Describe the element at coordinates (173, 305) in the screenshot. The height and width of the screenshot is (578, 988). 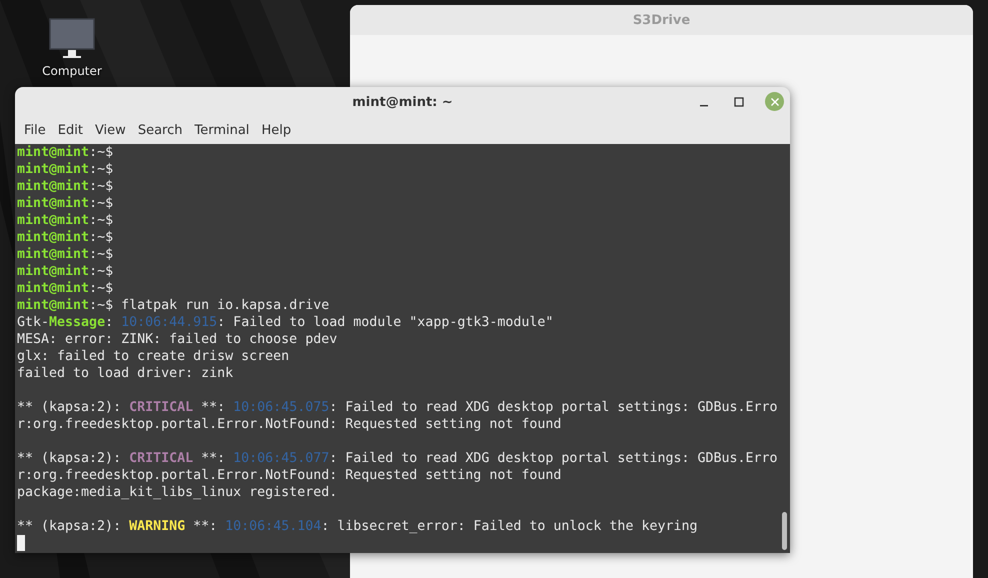
I see `terminal-line: mint@mint:~$ flatpak run io.kapsa.drive` at that location.